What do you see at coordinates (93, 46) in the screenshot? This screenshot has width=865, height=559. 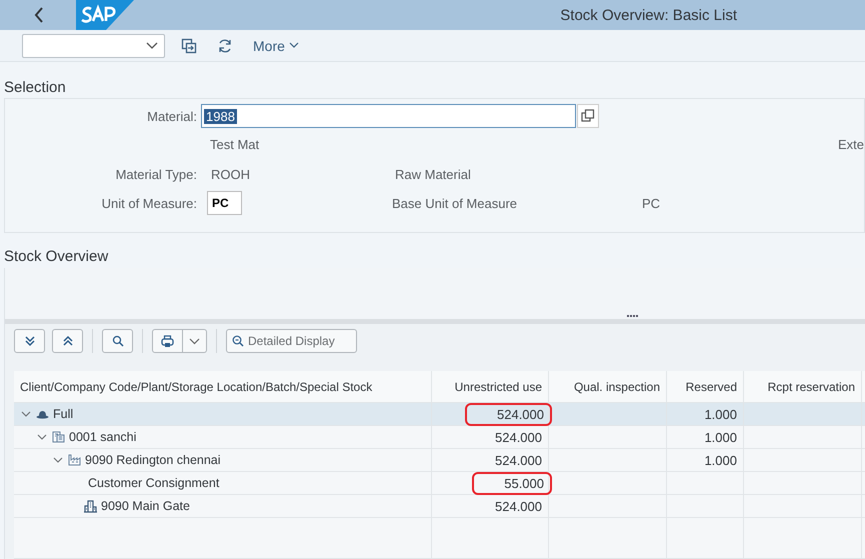 I see `dropdown-field` at bounding box center [93, 46].